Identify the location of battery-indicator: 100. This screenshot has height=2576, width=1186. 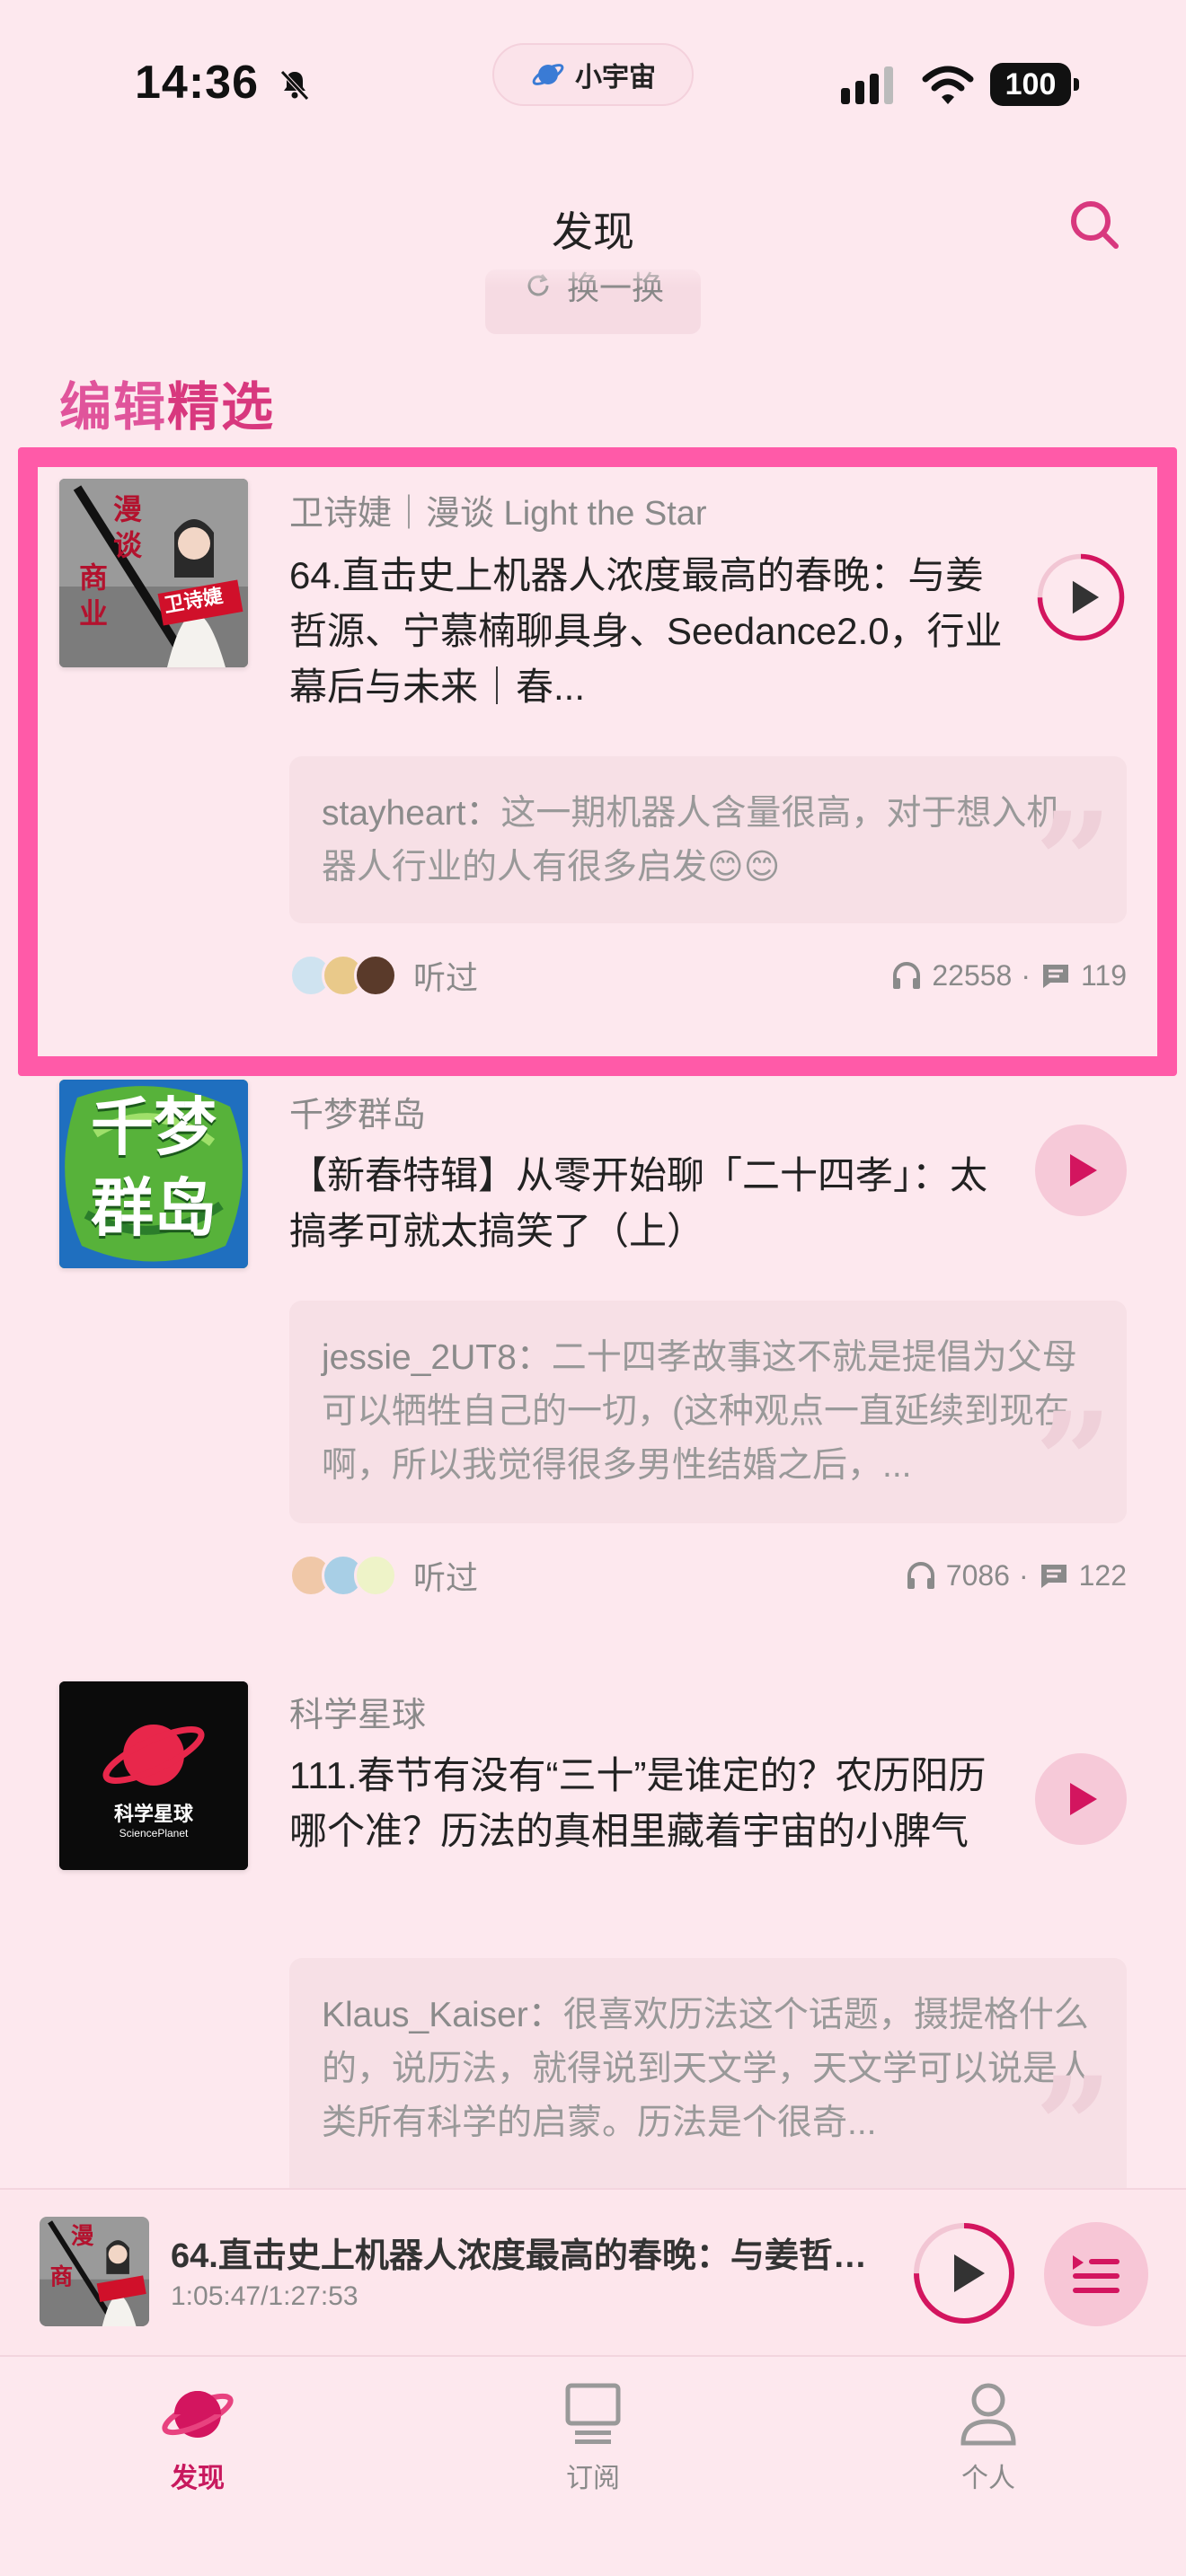
(1034, 84).